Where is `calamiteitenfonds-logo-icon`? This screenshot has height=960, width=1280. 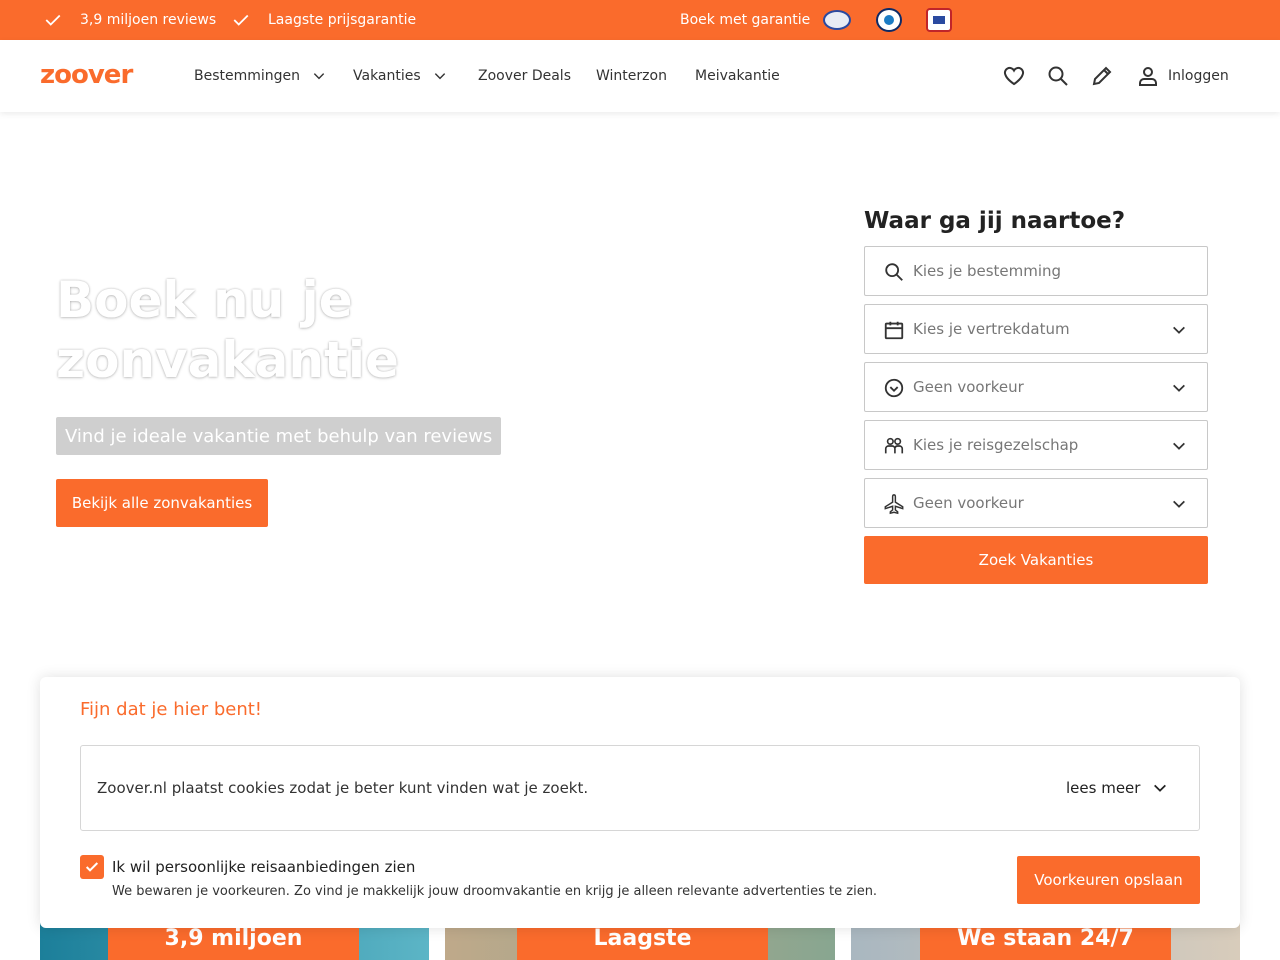
calamiteitenfonds-logo-icon is located at coordinates (939, 20).